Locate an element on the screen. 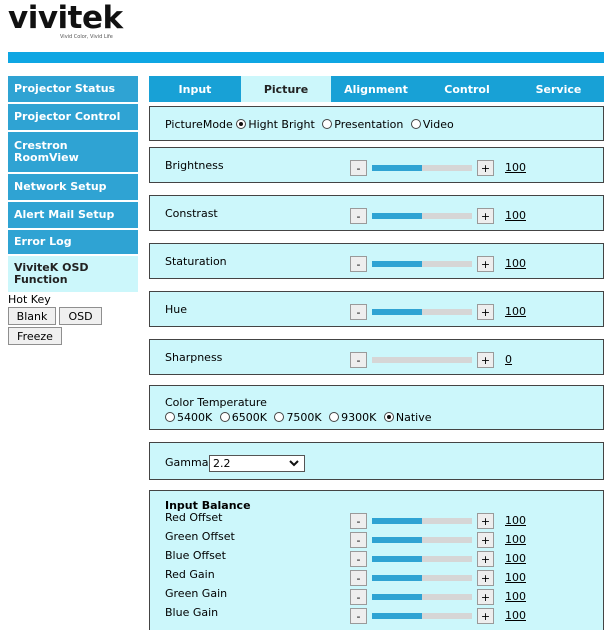 The image size is (604, 630). sidebar-item-label: Crestron RoomView is located at coordinates (46, 151).